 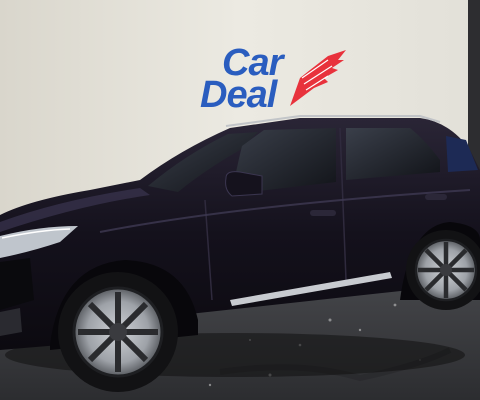 What do you see at coordinates (238, 95) in the screenshot?
I see `logo-text-deal: Deal` at bounding box center [238, 95].